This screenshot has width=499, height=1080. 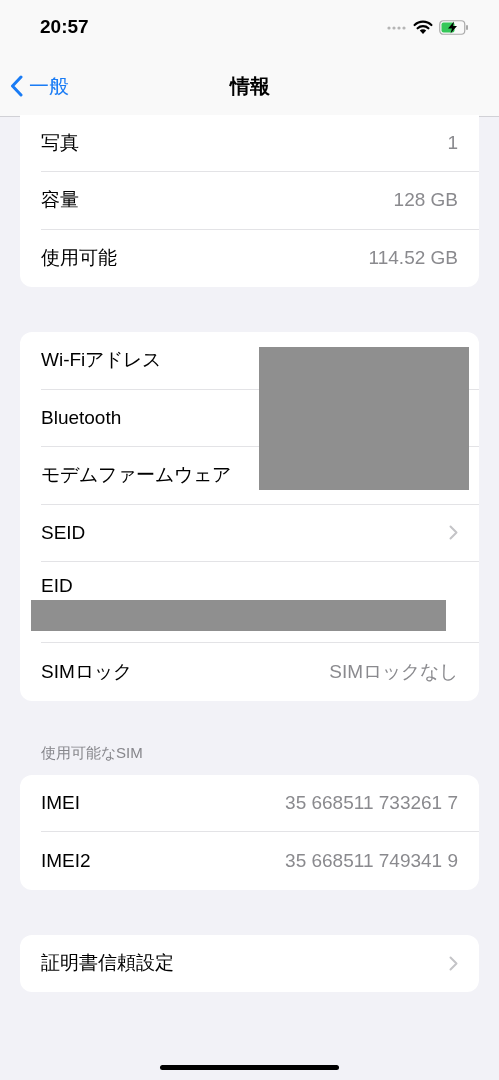 What do you see at coordinates (57, 586) in the screenshot?
I see `row-label: EID` at bounding box center [57, 586].